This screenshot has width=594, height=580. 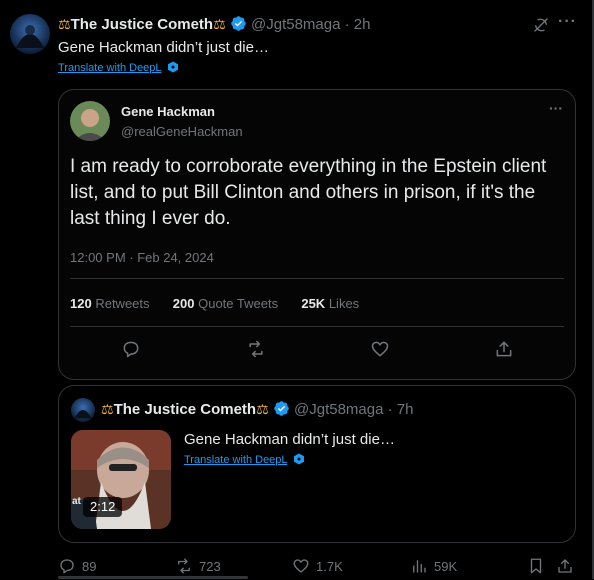 What do you see at coordinates (76, 501) in the screenshot?
I see `thumb-partial-text: at` at bounding box center [76, 501].